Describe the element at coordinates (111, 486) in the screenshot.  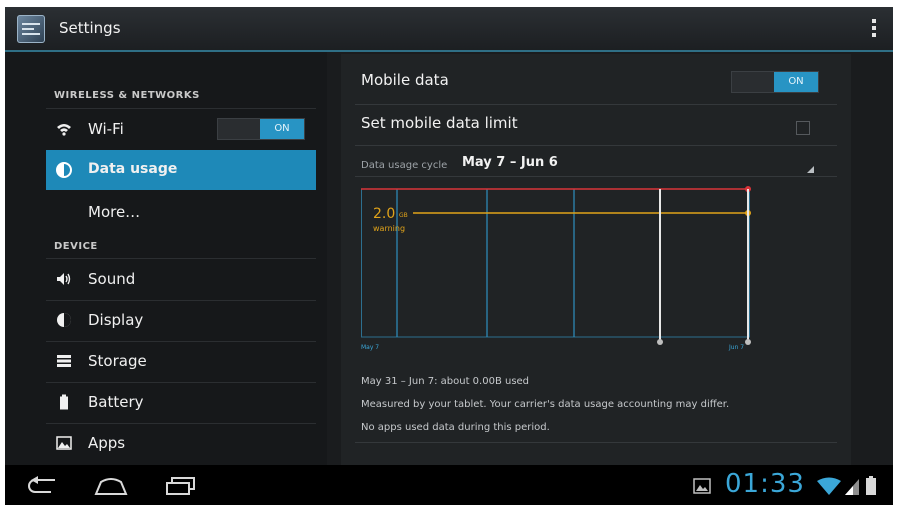
I see `home-icon` at that location.